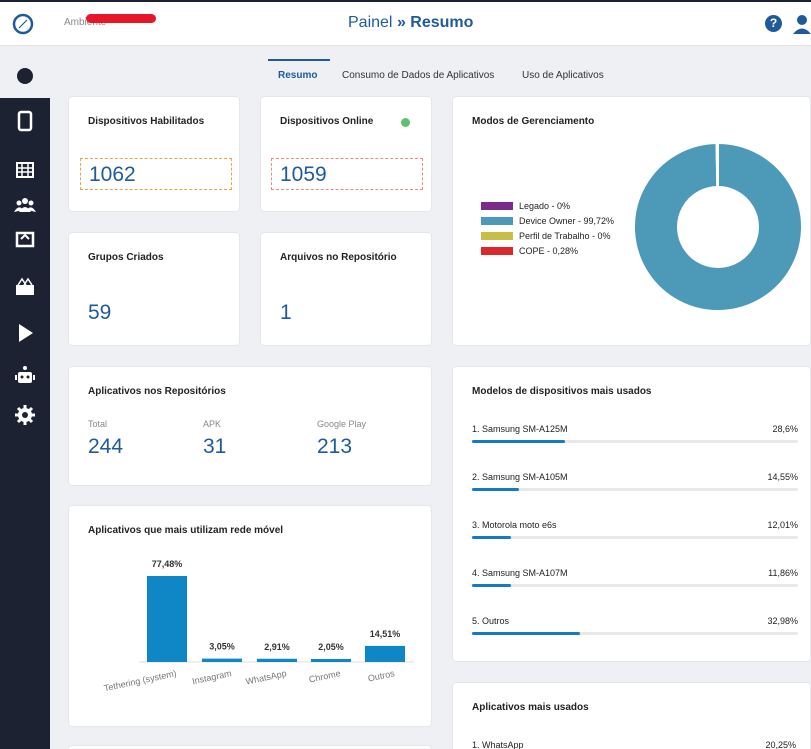 The height and width of the screenshot is (749, 811). Describe the element at coordinates (635, 583) in the screenshot. I see `model-row: 4. Samsung SM-A107M 11,86%` at that location.